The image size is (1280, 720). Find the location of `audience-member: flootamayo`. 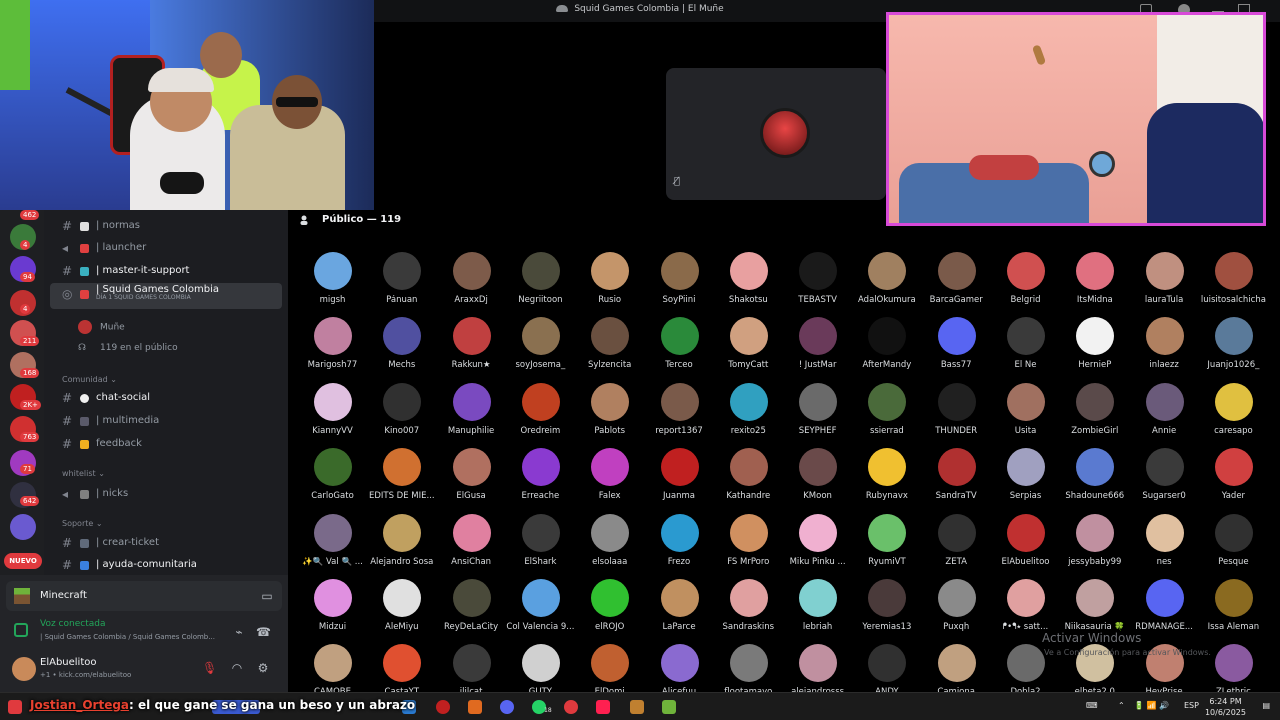

audience-member: flootamayo is located at coordinates (748, 665).